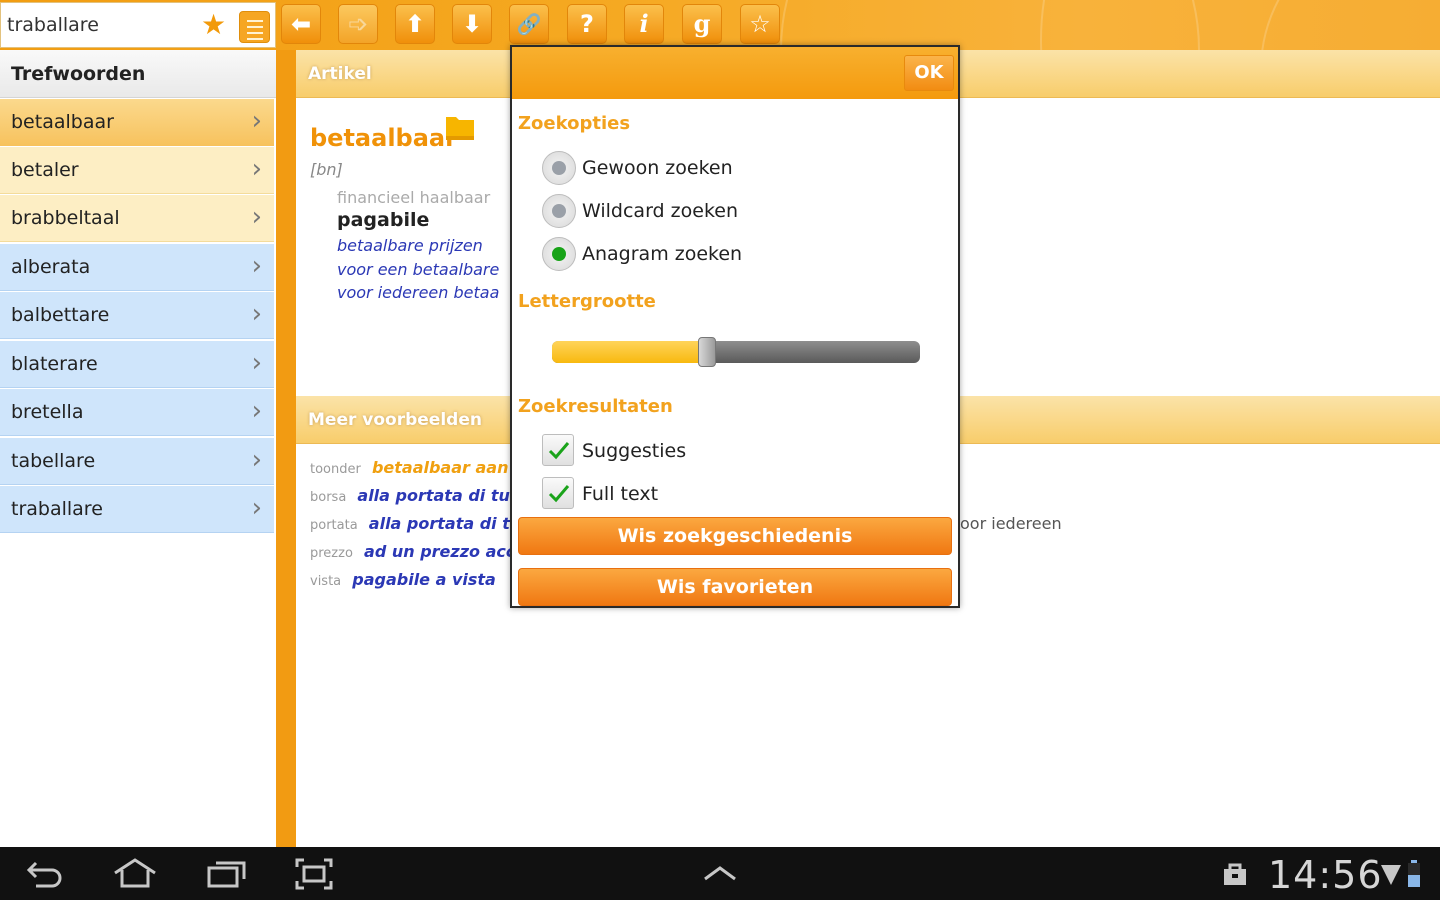 The image size is (1440, 900). What do you see at coordinates (47, 412) in the screenshot?
I see `list-item-label: bretella` at bounding box center [47, 412].